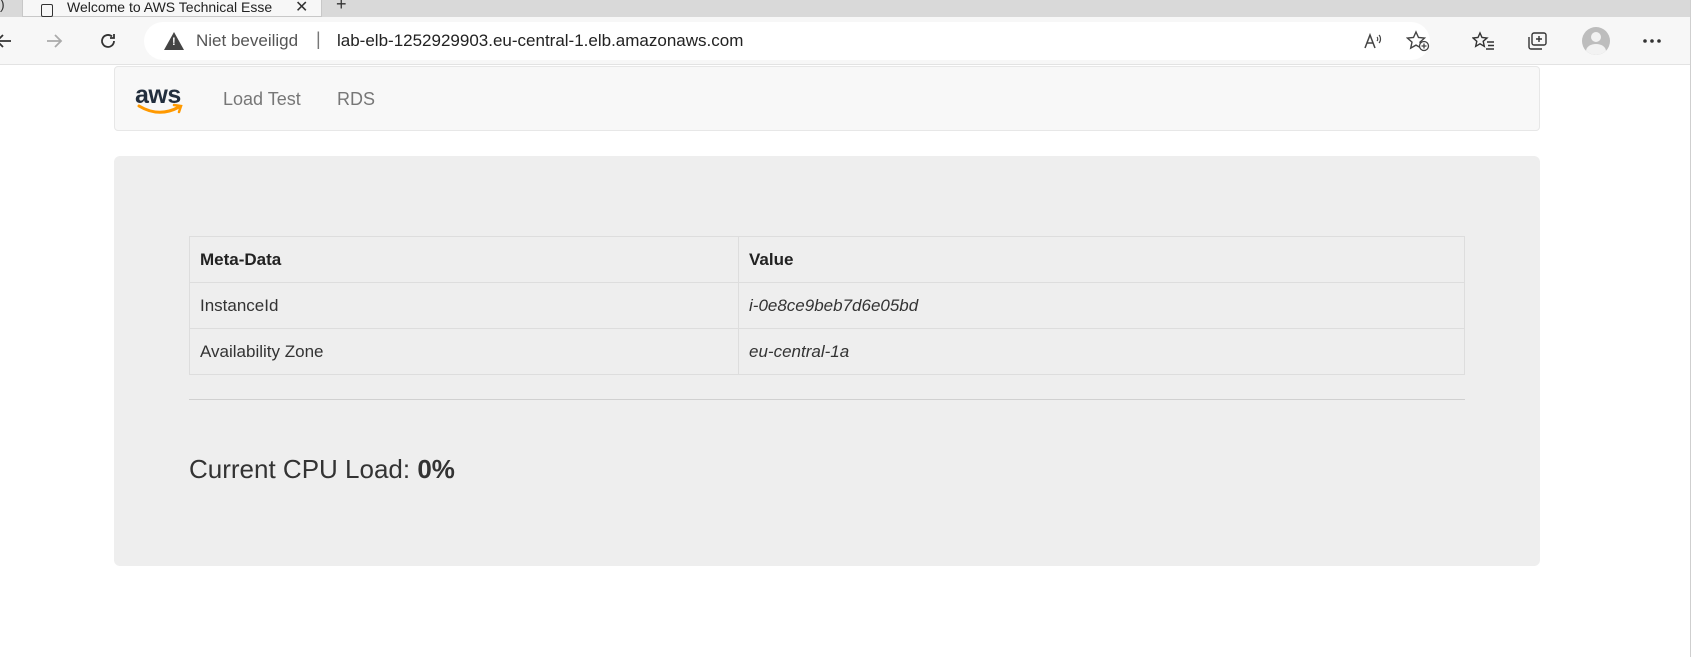  Describe the element at coordinates (108, 41) in the screenshot. I see `reload-icon` at that location.